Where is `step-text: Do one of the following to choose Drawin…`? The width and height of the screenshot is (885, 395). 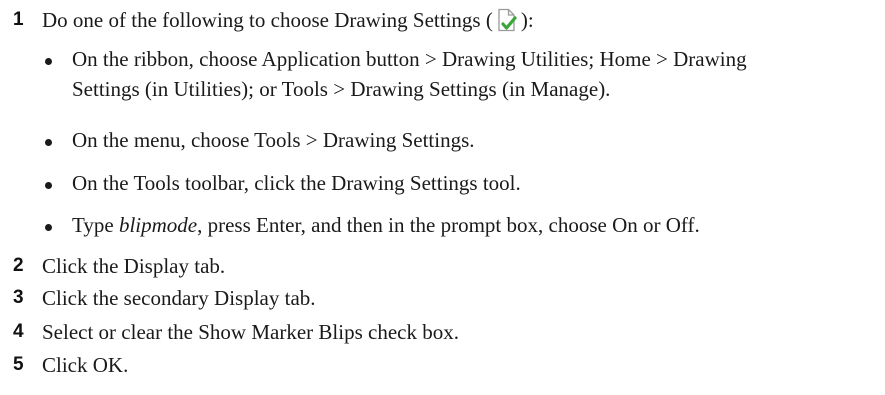 step-text: Do one of the following to choose Drawin… is located at coordinates (288, 20).